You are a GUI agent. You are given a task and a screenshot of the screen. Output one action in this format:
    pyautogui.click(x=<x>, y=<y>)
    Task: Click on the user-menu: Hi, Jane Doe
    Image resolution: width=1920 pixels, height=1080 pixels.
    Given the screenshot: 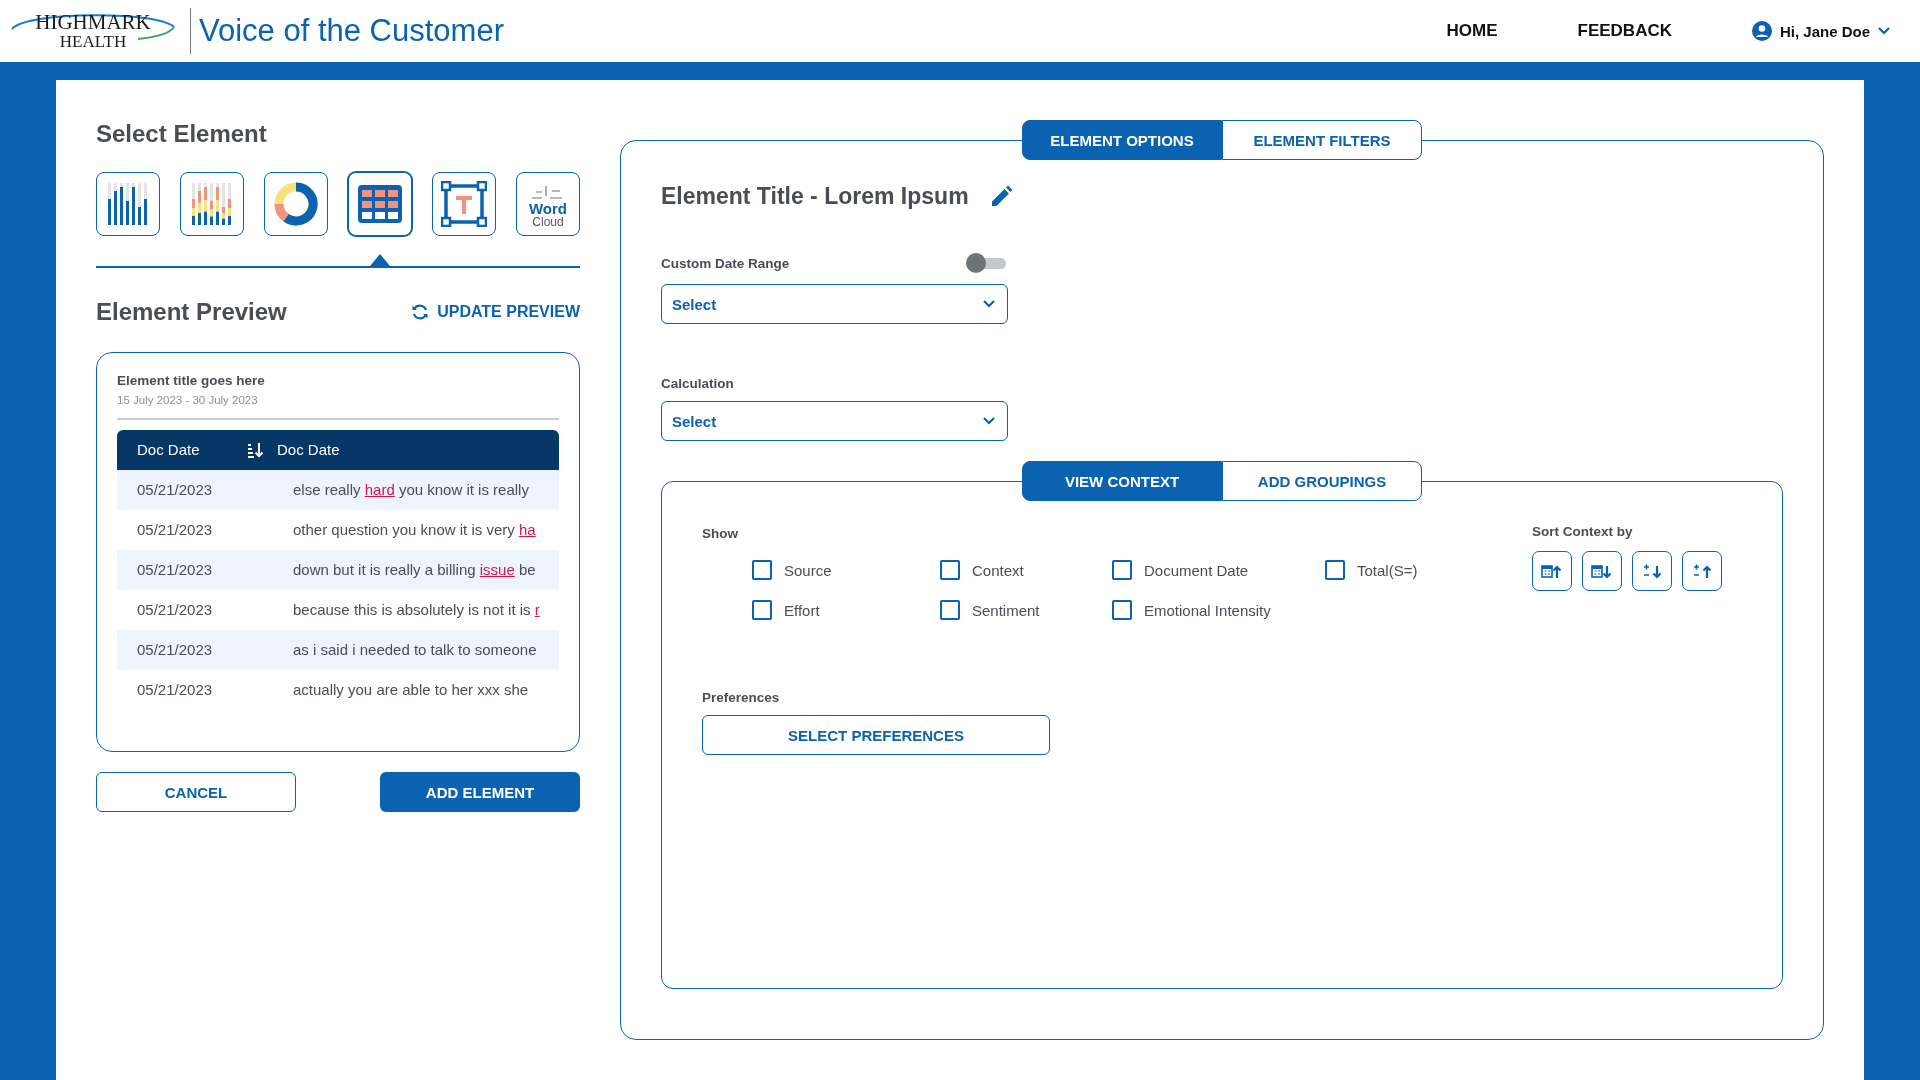 What is the action you would take?
    pyautogui.click(x=1820, y=31)
    